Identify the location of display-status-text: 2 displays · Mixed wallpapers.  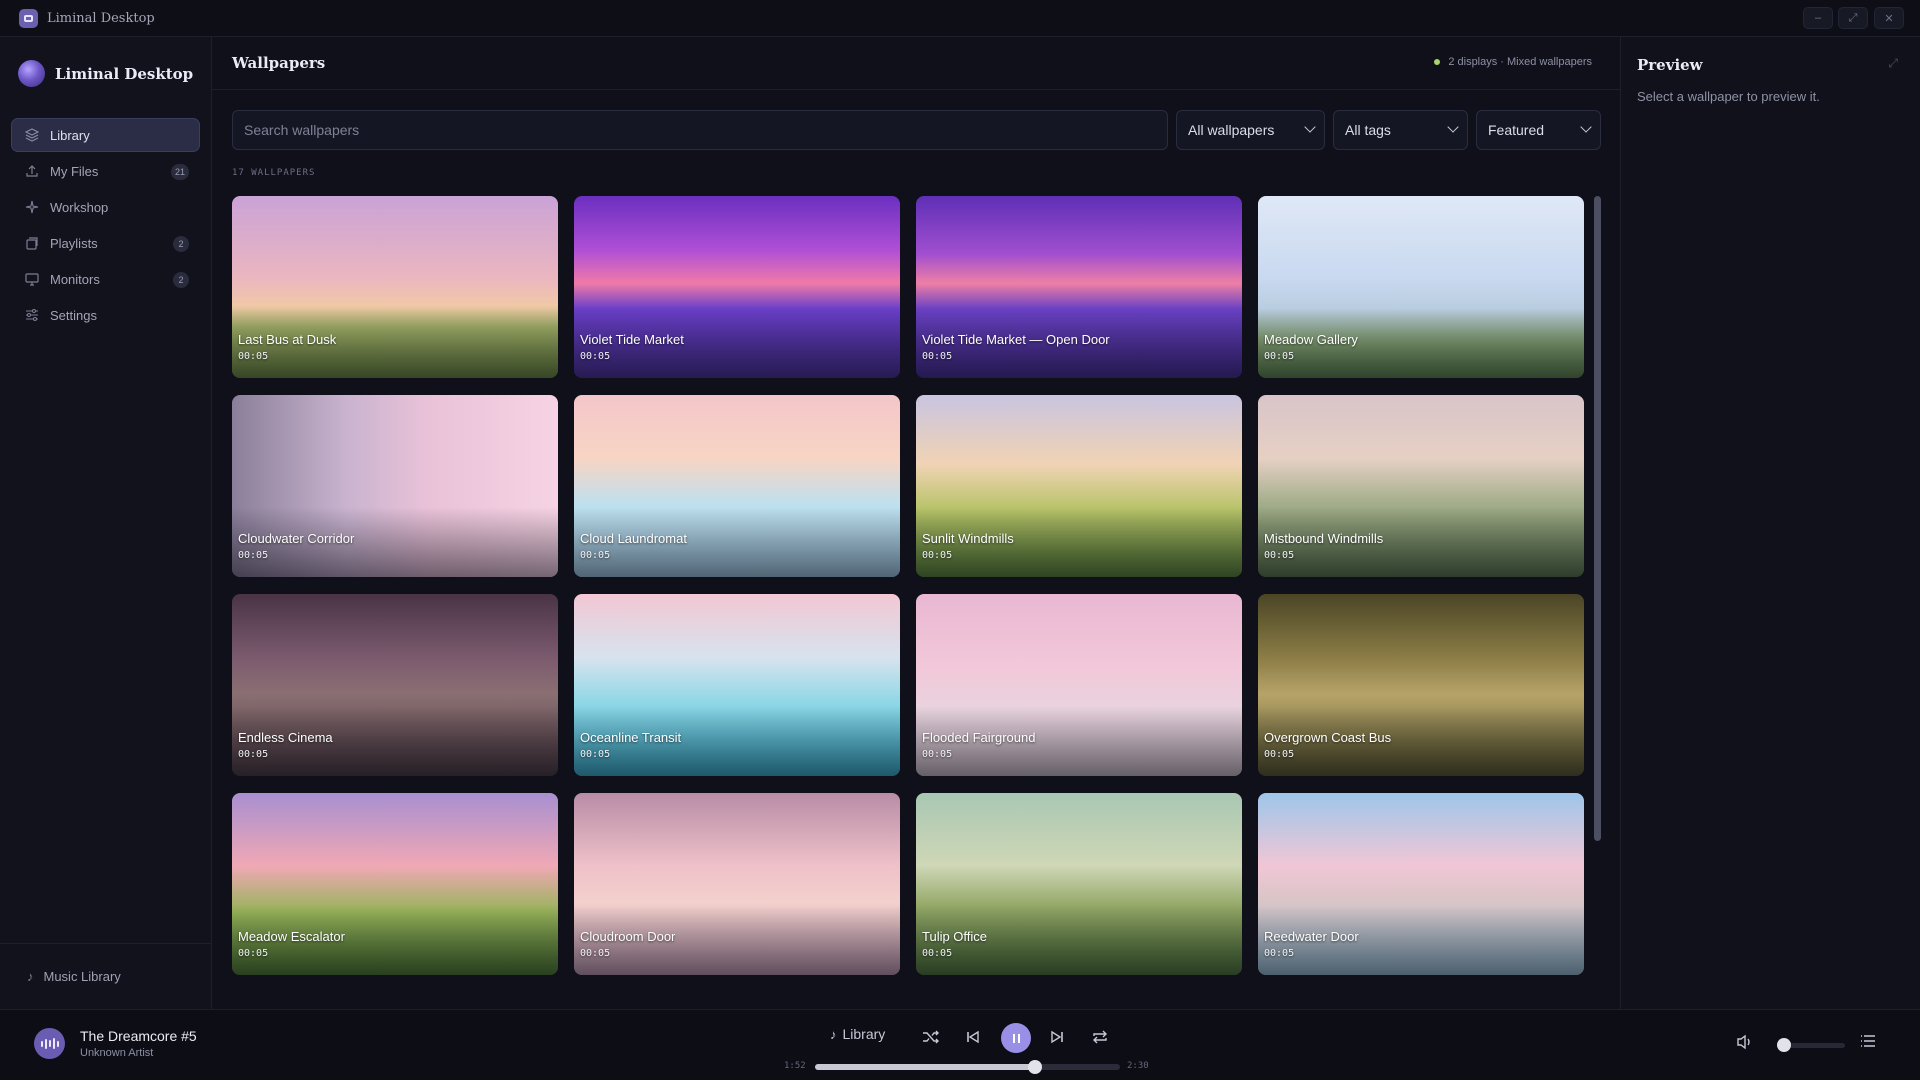
(1520, 62).